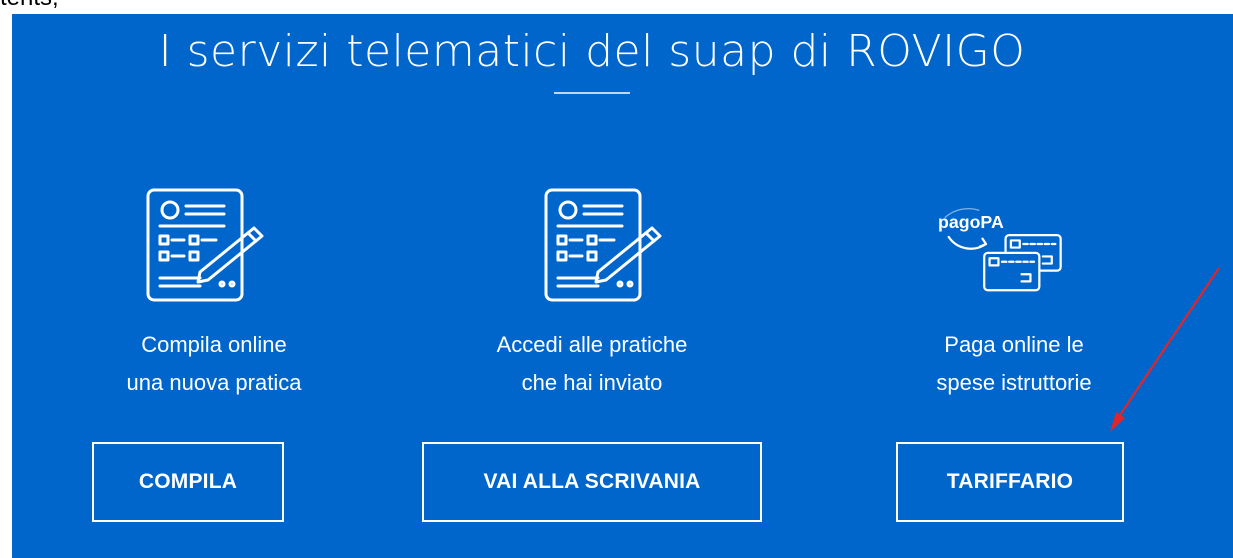 Image resolution: width=1233 pixels, height=558 pixels. What do you see at coordinates (29, 5) in the screenshot?
I see `cut-off-text: tents;` at bounding box center [29, 5].